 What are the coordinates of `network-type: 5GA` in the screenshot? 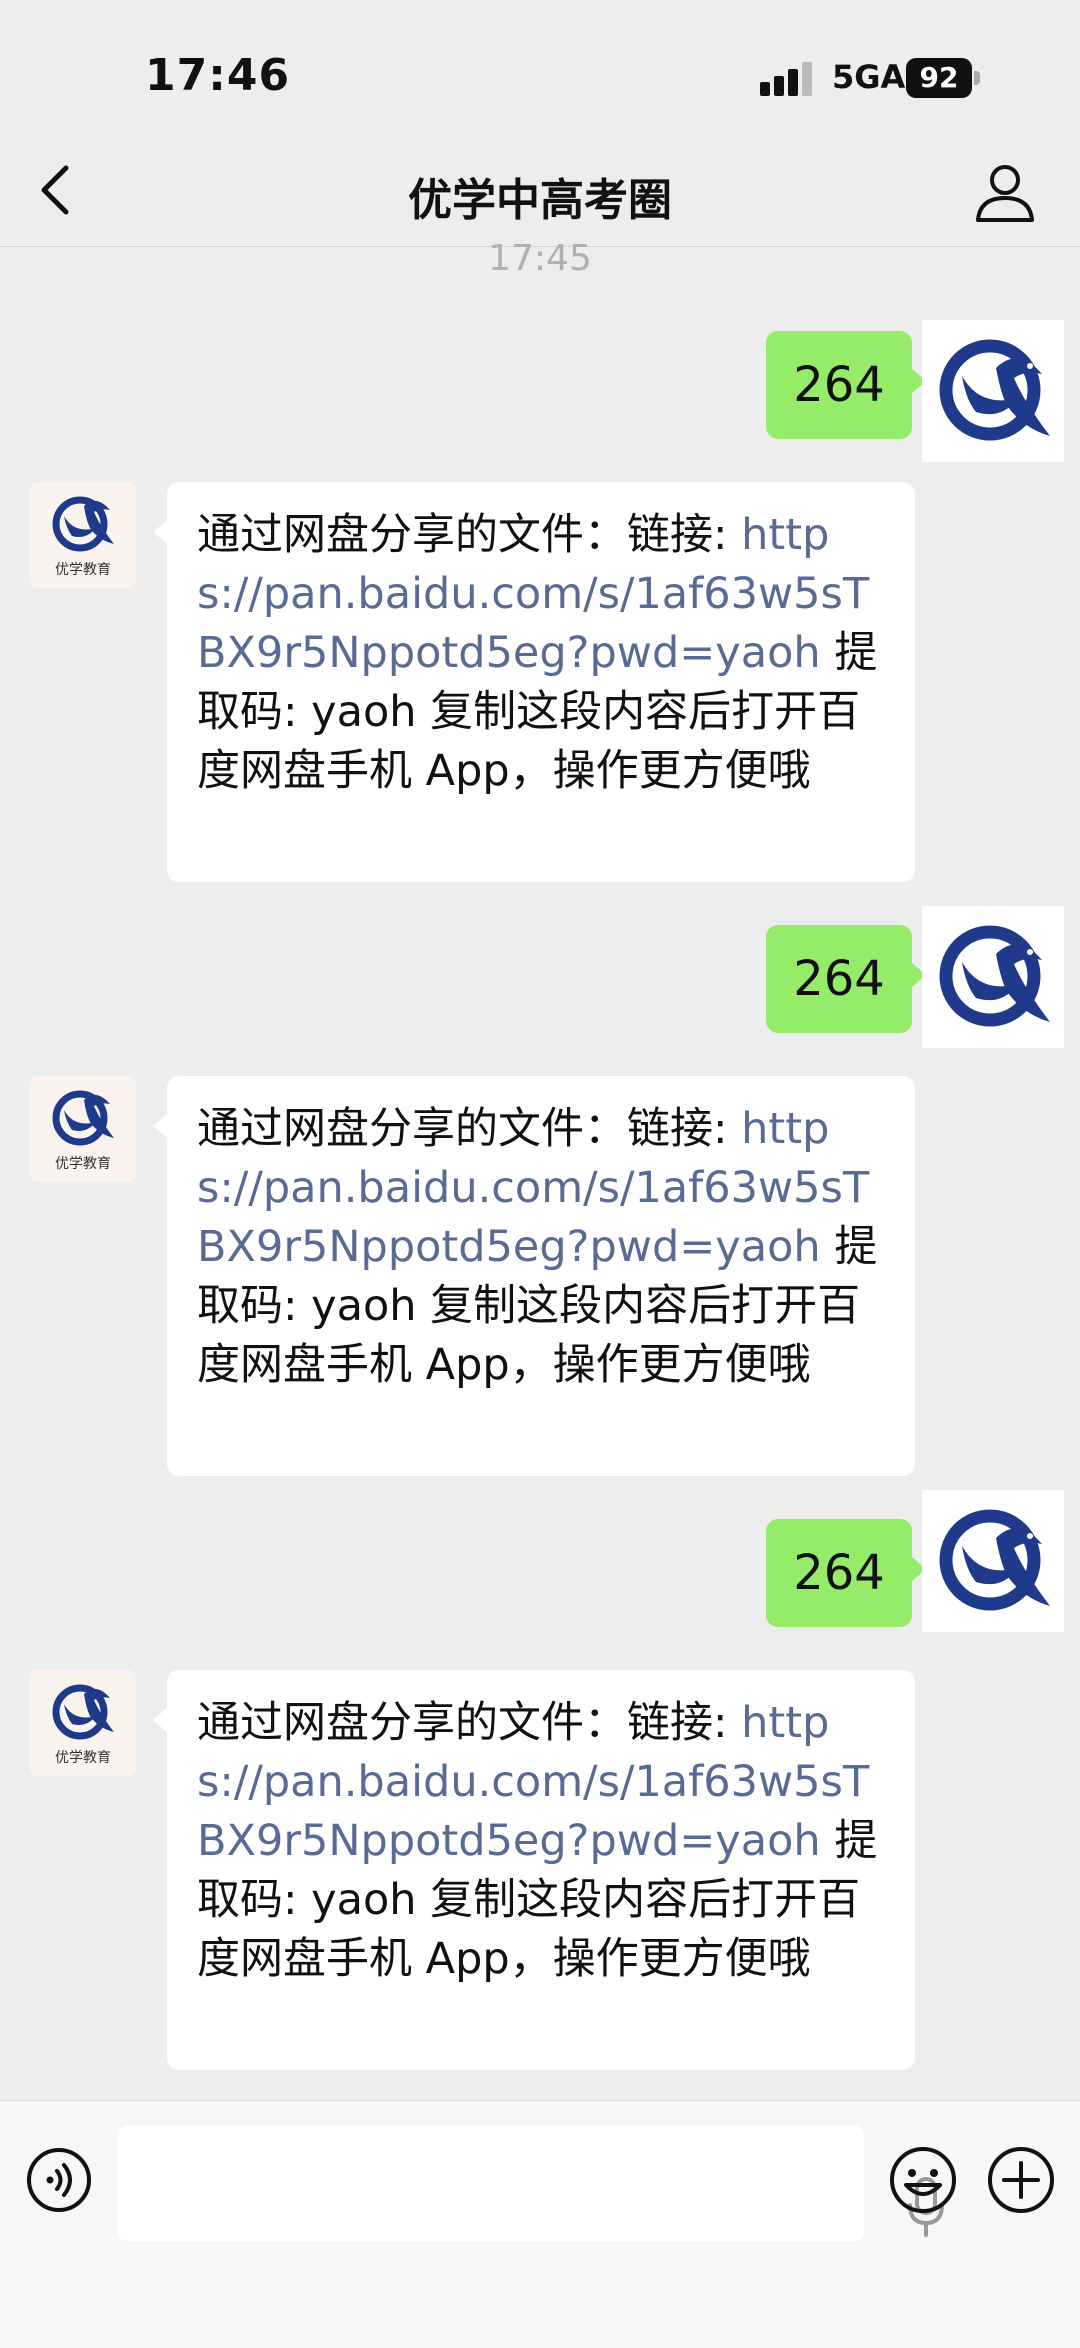 It's located at (869, 77).